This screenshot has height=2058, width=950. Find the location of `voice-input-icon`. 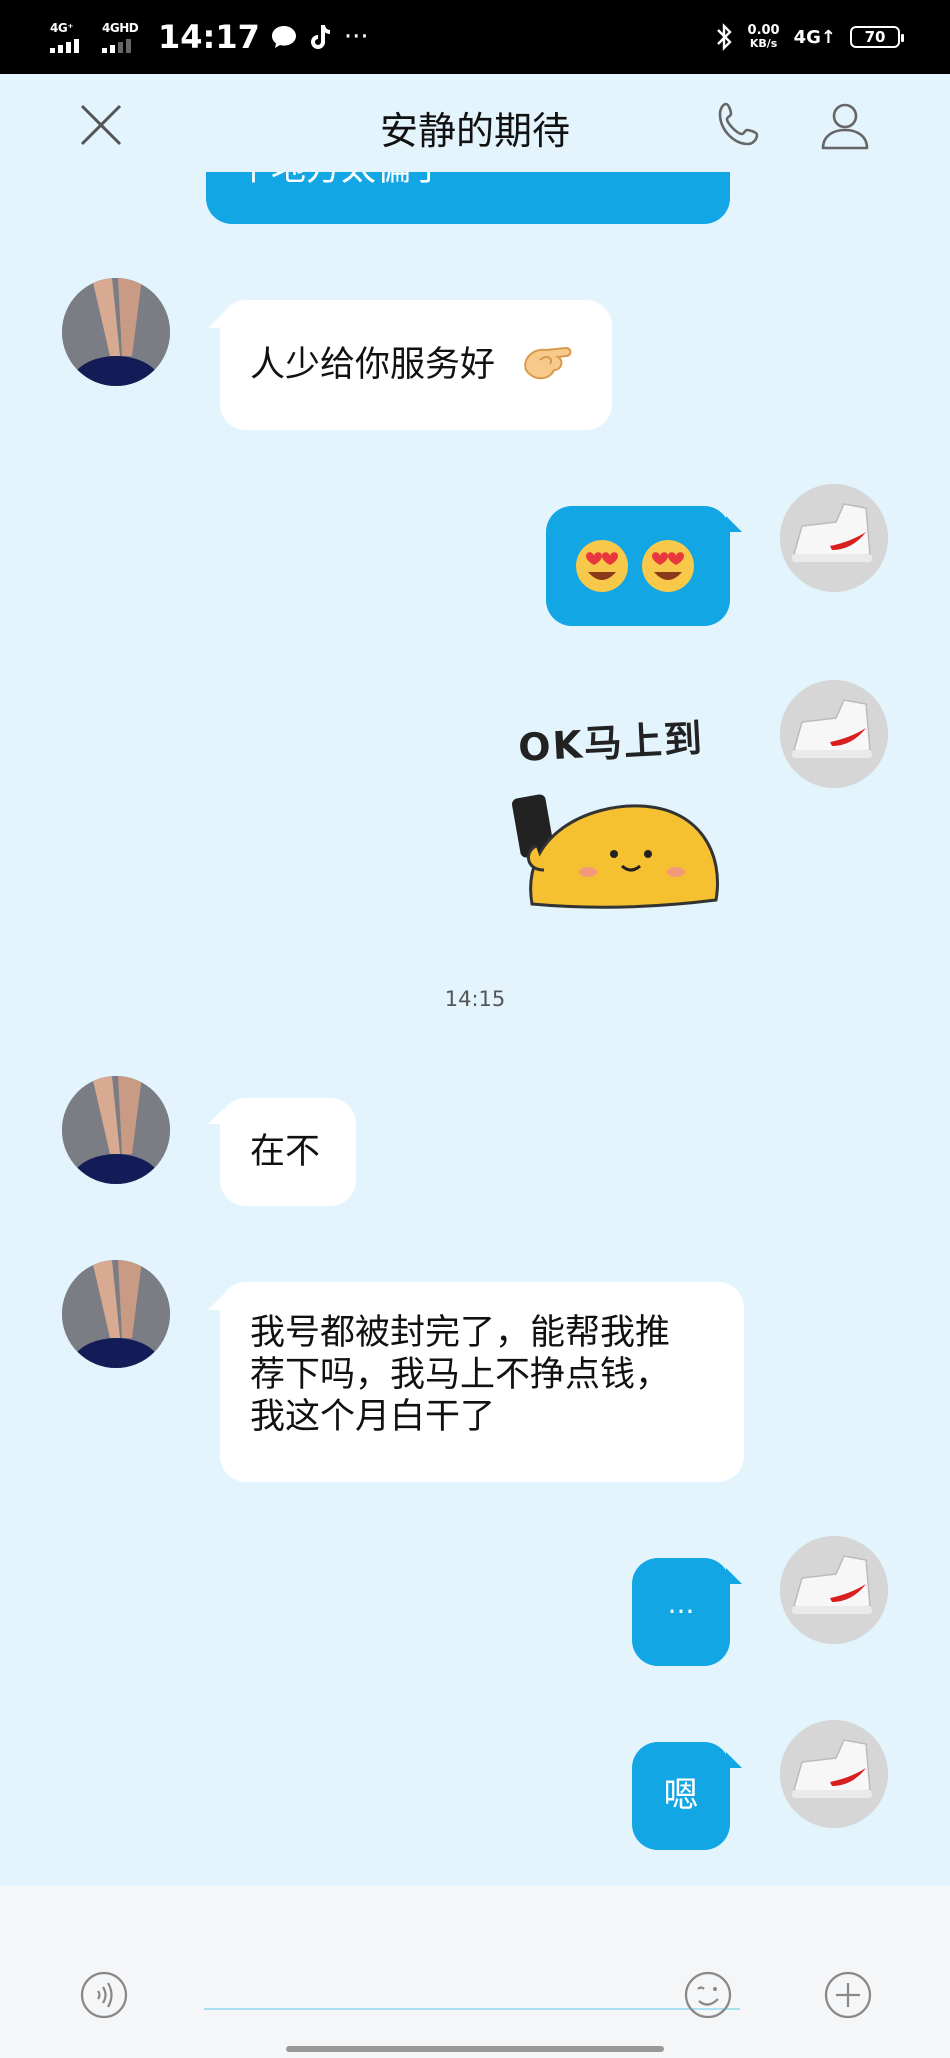

voice-input-icon is located at coordinates (104, 1995).